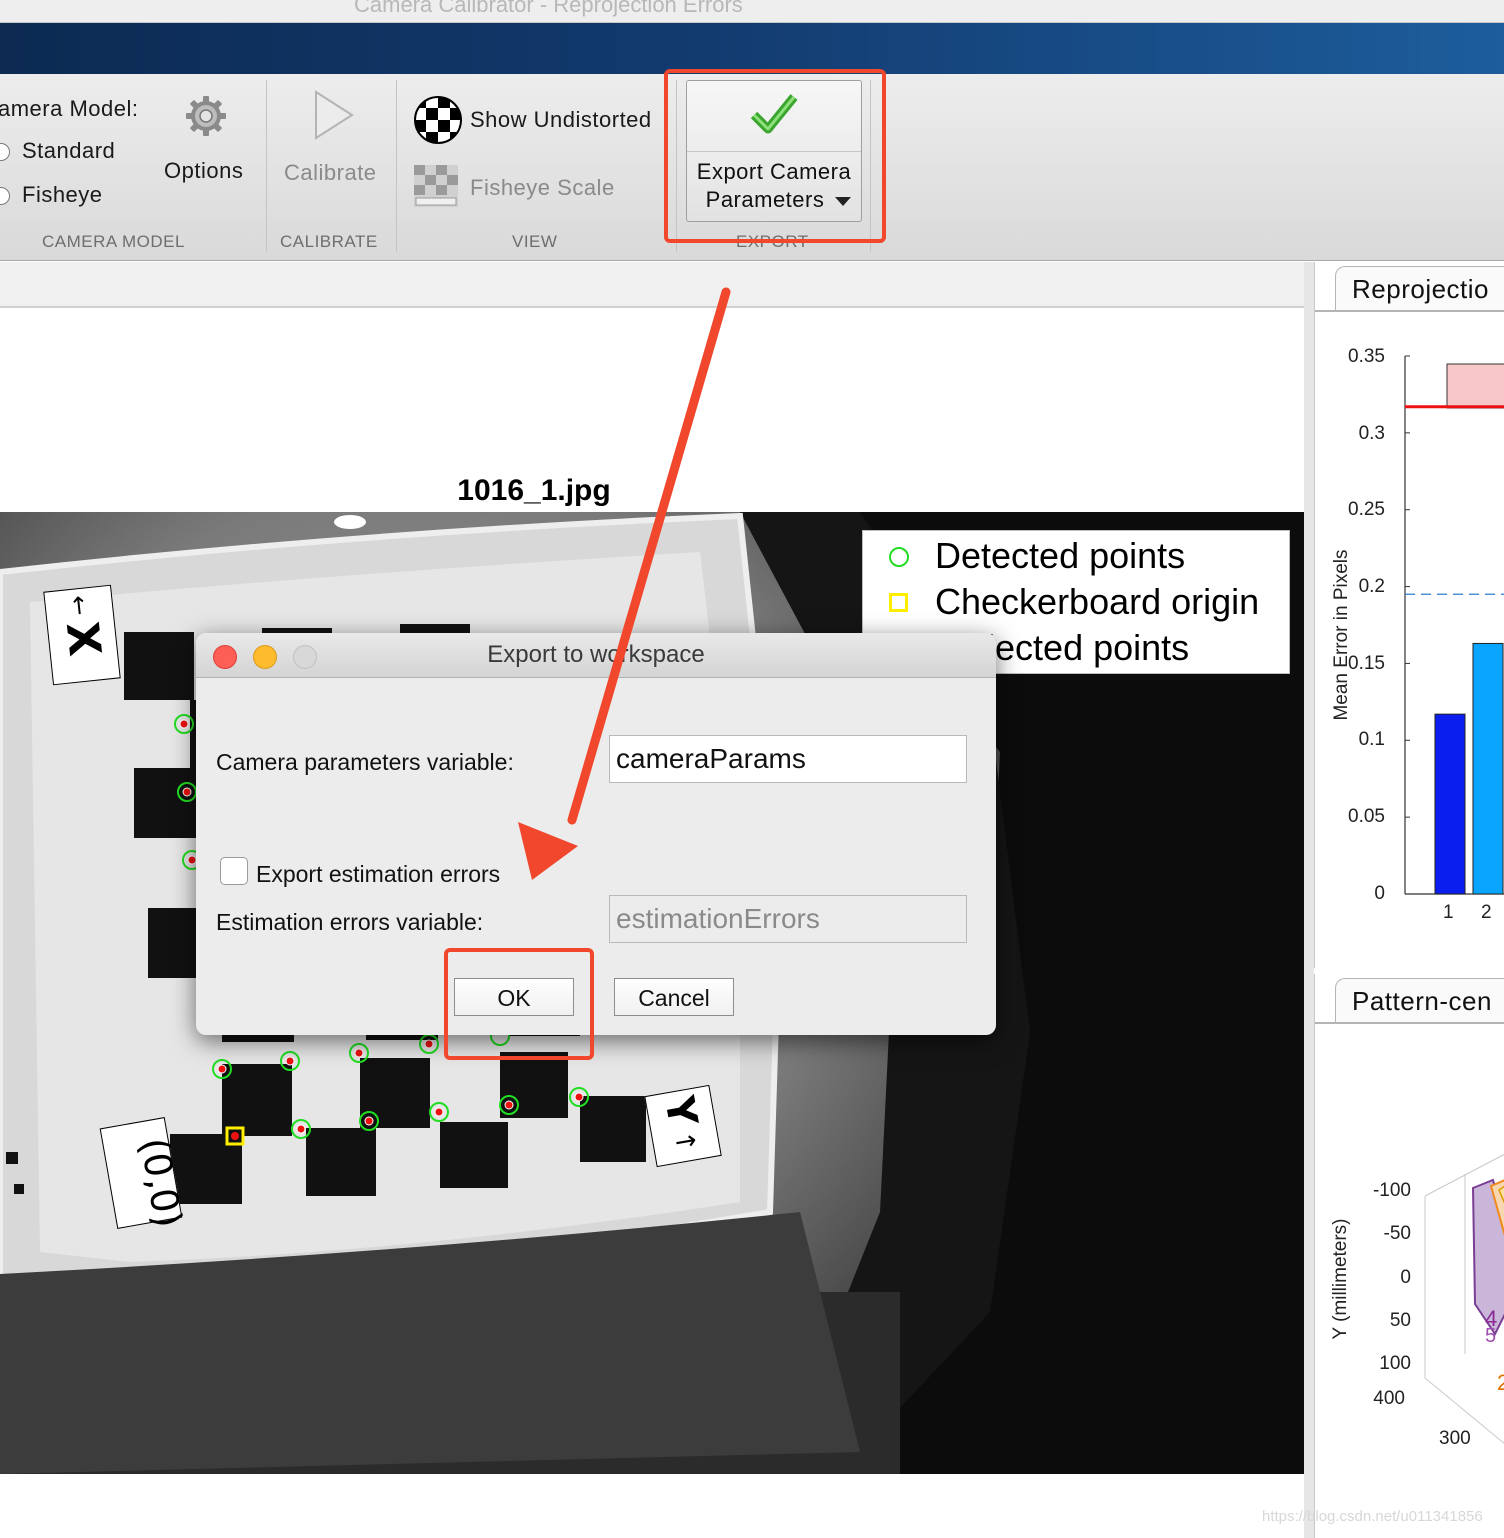  I want to click on export-errors-checkbox, so click(234, 871).